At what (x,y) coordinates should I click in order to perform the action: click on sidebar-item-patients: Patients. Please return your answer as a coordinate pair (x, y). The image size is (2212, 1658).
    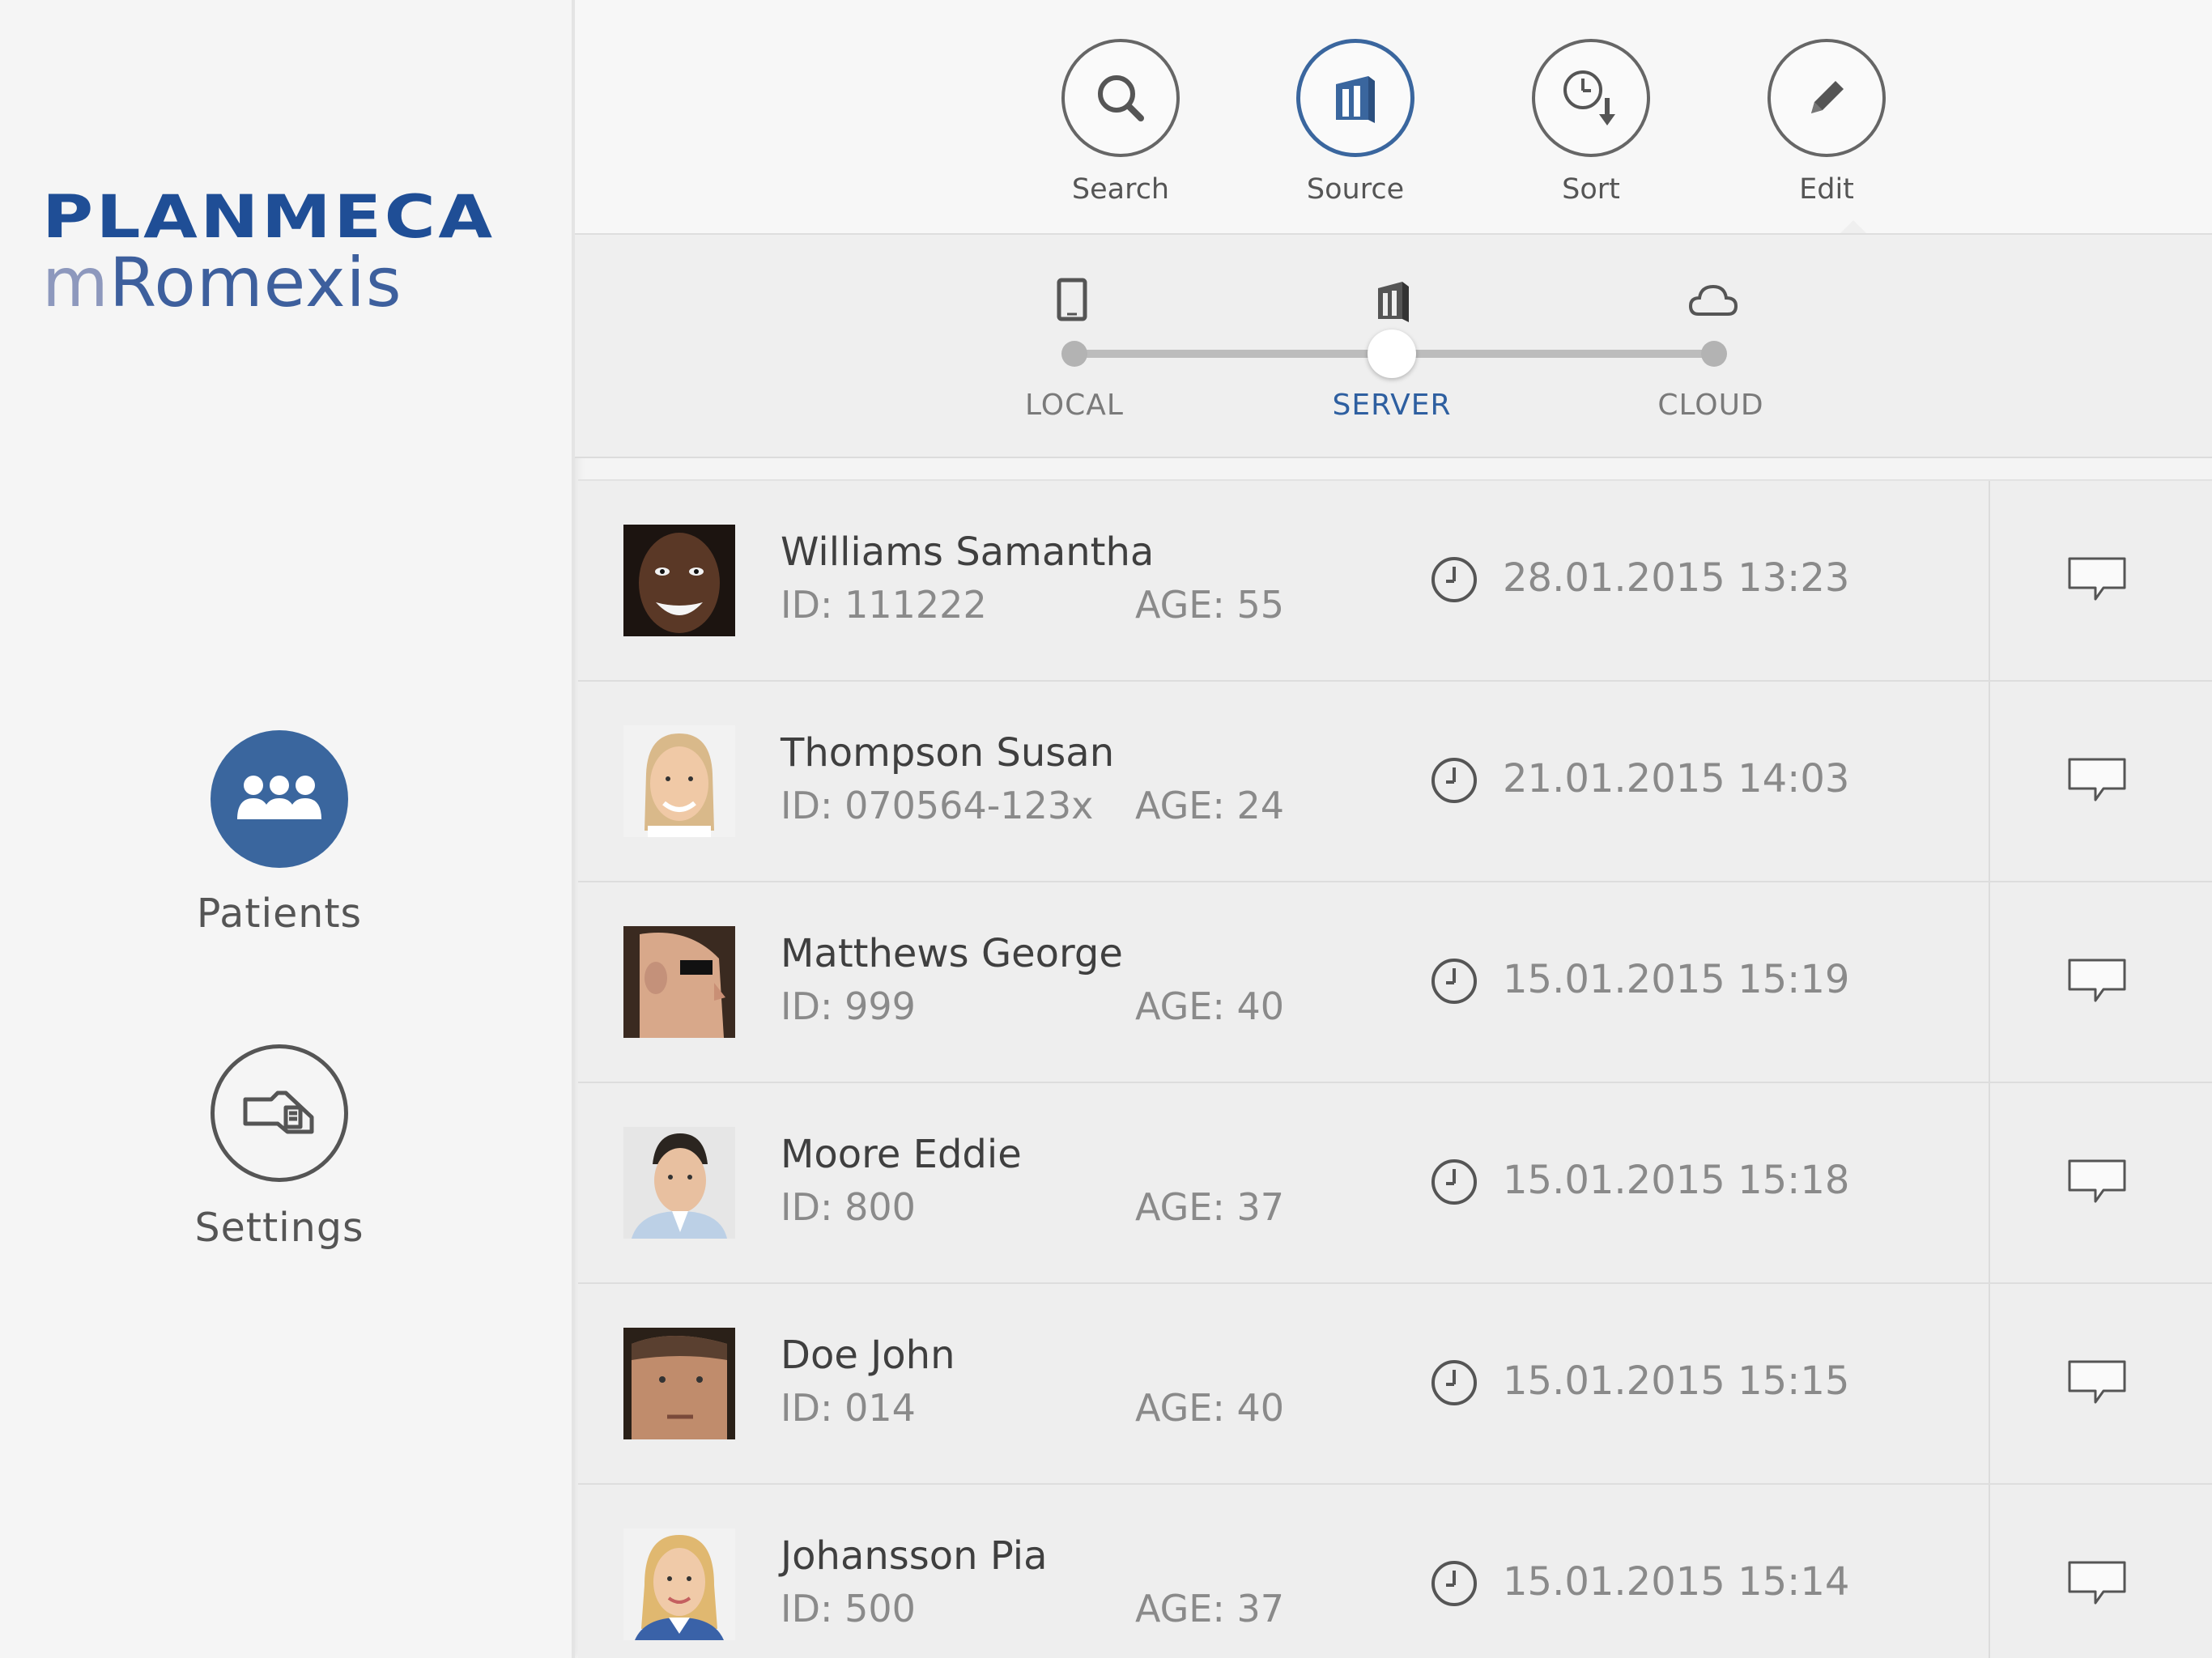
    Looking at the image, I should click on (280, 833).